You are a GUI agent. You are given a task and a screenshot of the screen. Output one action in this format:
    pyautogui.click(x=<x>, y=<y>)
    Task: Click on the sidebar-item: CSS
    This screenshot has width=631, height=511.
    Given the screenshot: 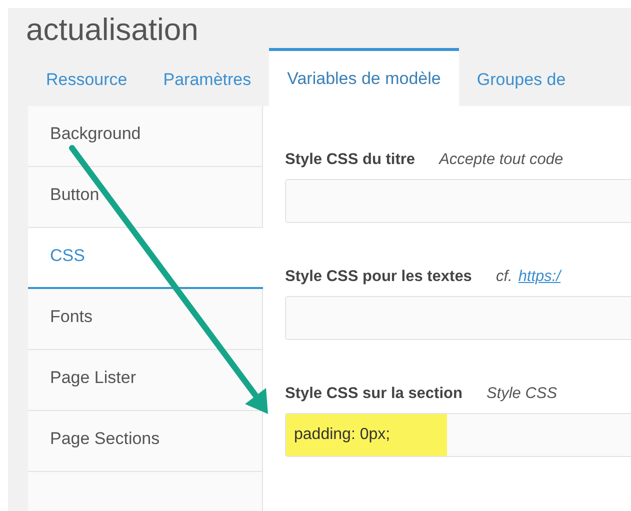 What is the action you would take?
    pyautogui.click(x=145, y=258)
    